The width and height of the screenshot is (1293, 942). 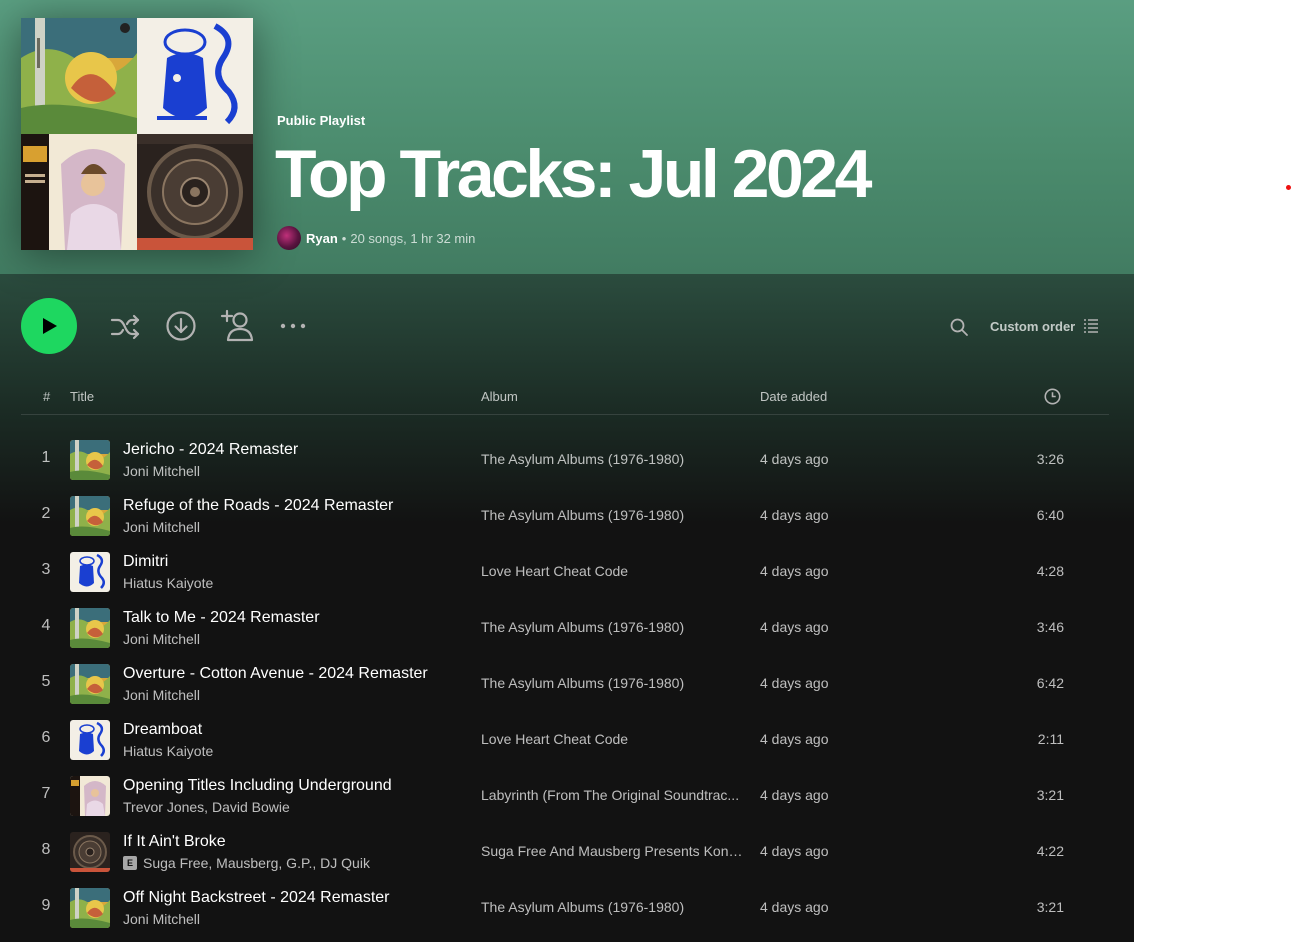 What do you see at coordinates (221, 618) in the screenshot?
I see `track-title: Talk to Me - 2024 Remaster` at bounding box center [221, 618].